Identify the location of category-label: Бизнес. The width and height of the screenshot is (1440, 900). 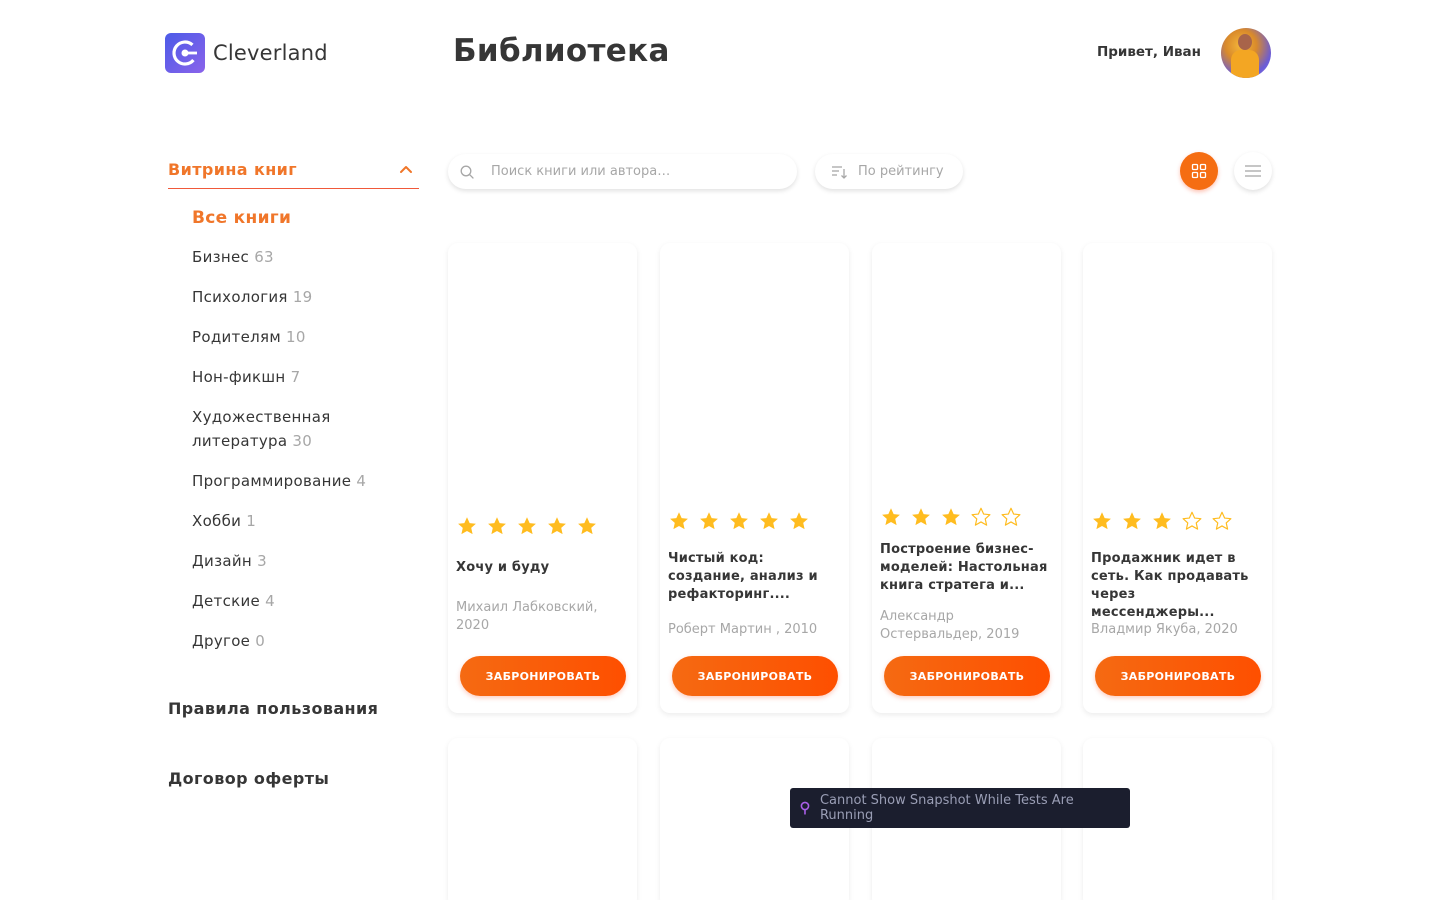
(221, 257).